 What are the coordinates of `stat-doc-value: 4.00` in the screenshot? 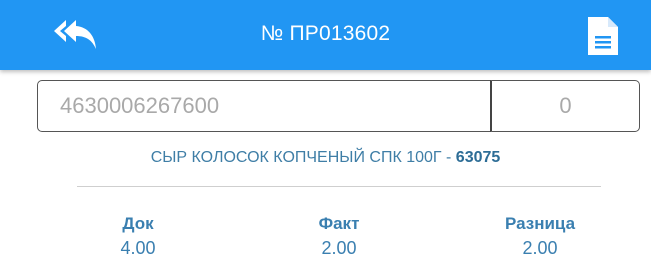 It's located at (138, 248).